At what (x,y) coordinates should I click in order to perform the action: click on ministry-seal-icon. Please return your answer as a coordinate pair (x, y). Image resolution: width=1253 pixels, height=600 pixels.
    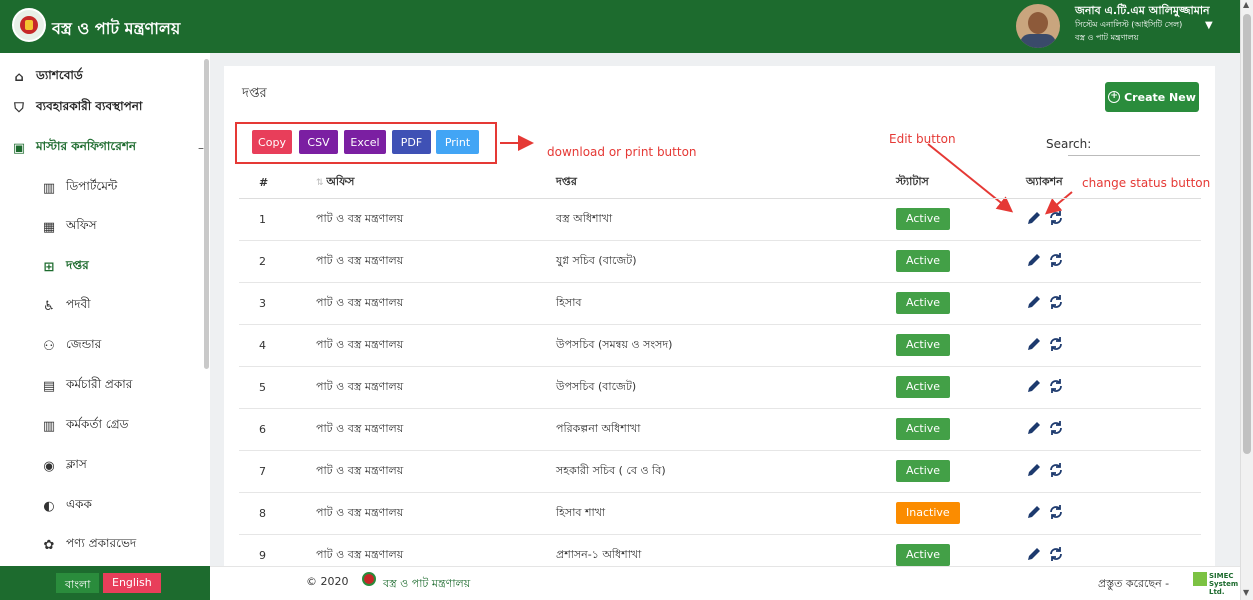
    Looking at the image, I should click on (369, 579).